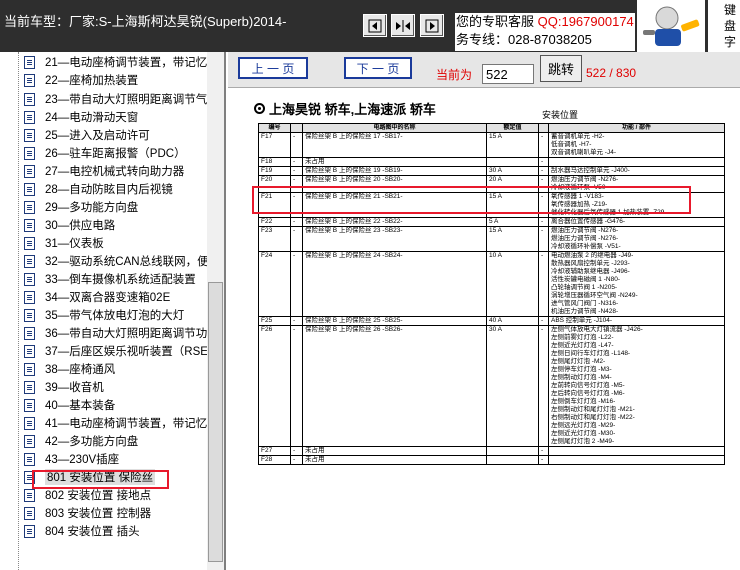 This screenshot has height=570, width=740. Describe the element at coordinates (81, 207) in the screenshot. I see `tree-item: 29—多功能方向盘` at that location.